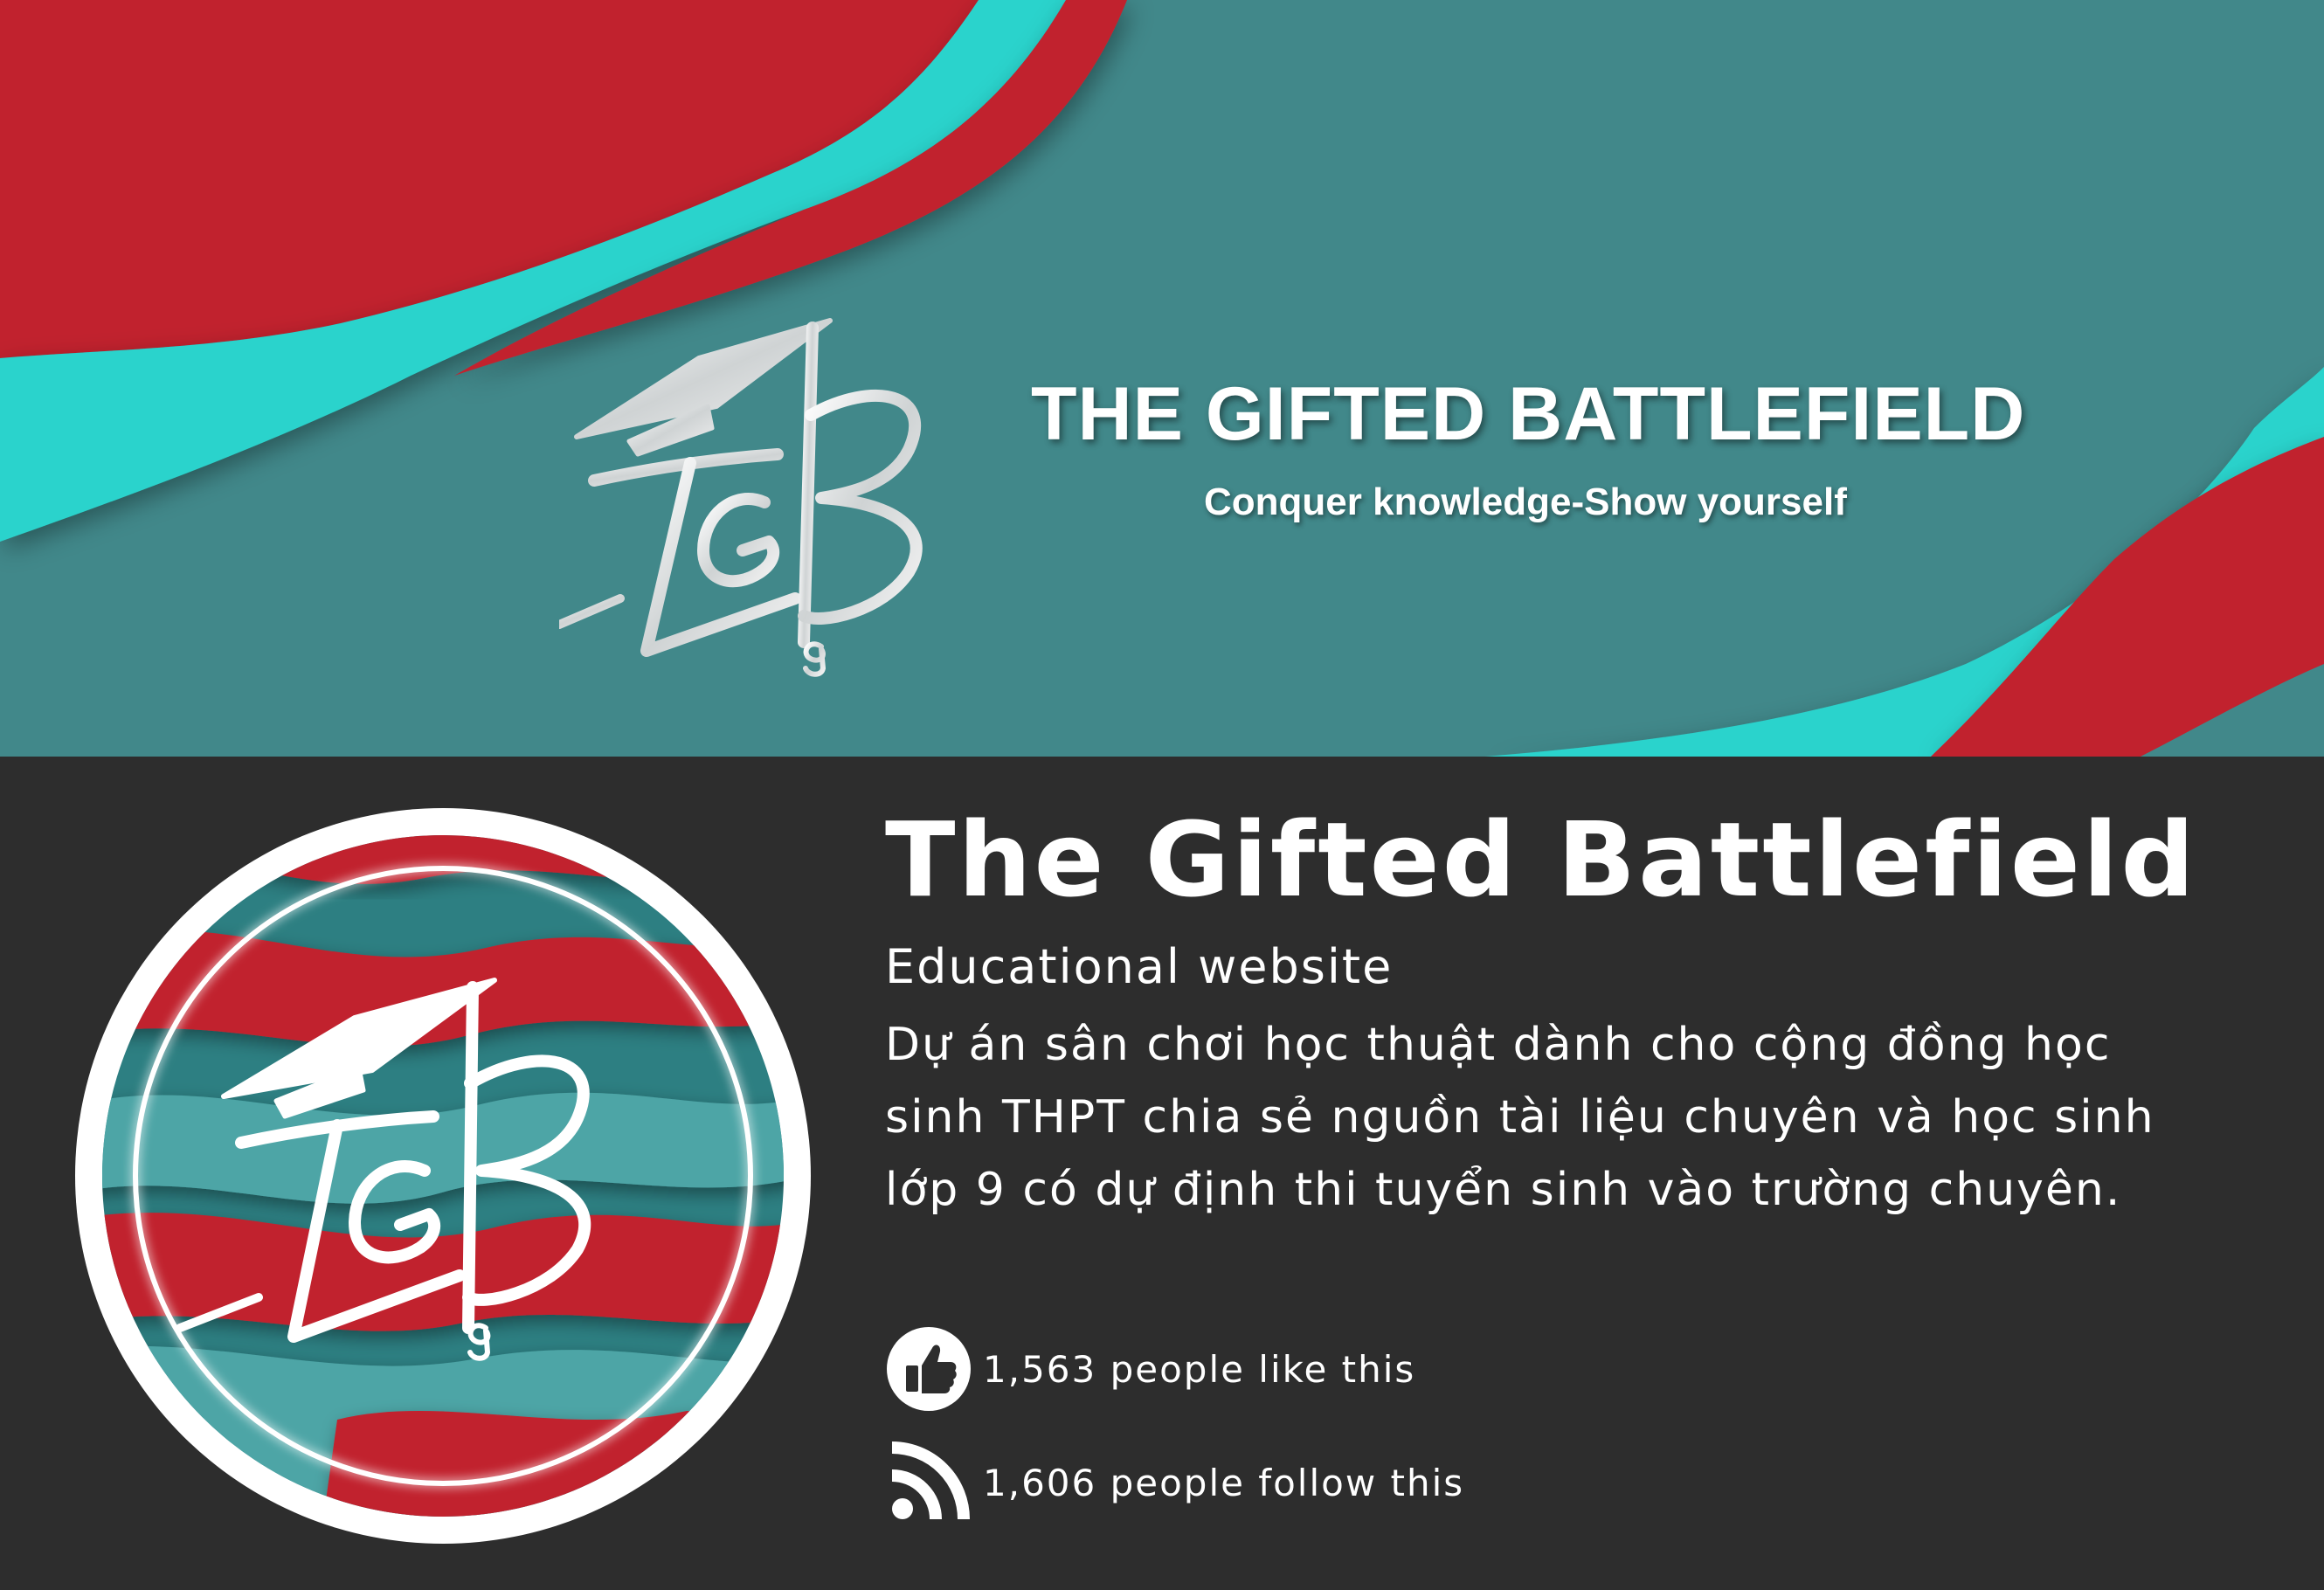  I want to click on cover-tagline: Conquer knowledge-Show yourself, so click(1525, 501).